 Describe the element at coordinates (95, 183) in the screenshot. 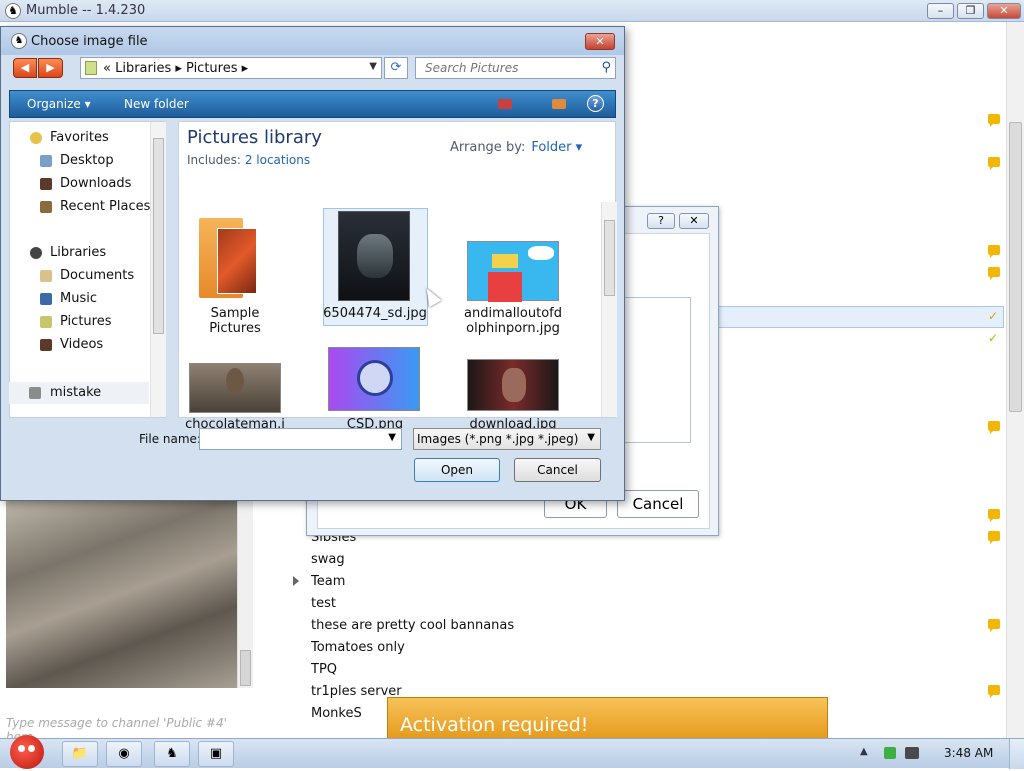

I see `nav-downloads: Downloads` at that location.